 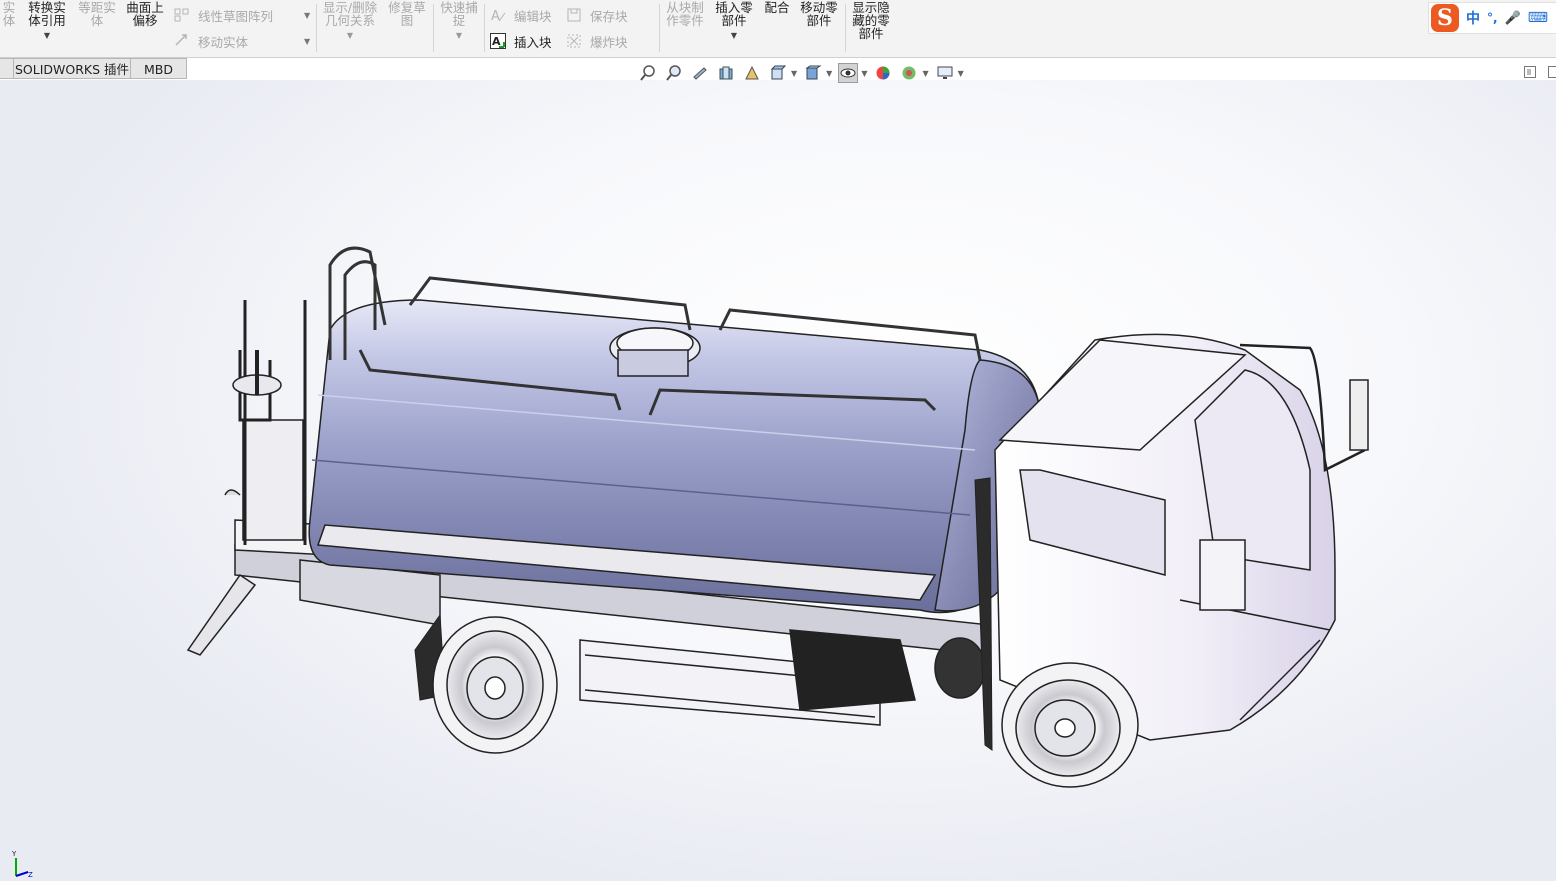 I want to click on linear-pattern-icon, so click(x=181, y=15).